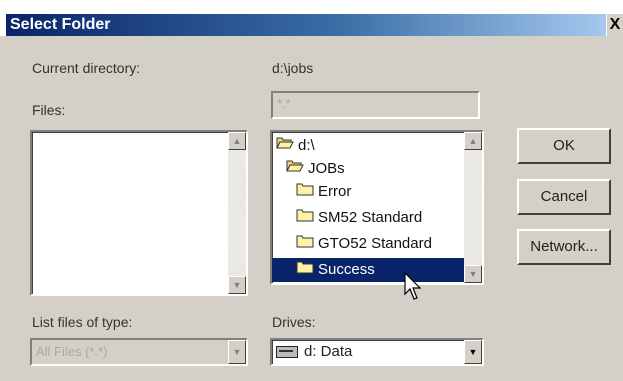 The image size is (623, 381). I want to click on drive-value: d: Data, so click(328, 351).